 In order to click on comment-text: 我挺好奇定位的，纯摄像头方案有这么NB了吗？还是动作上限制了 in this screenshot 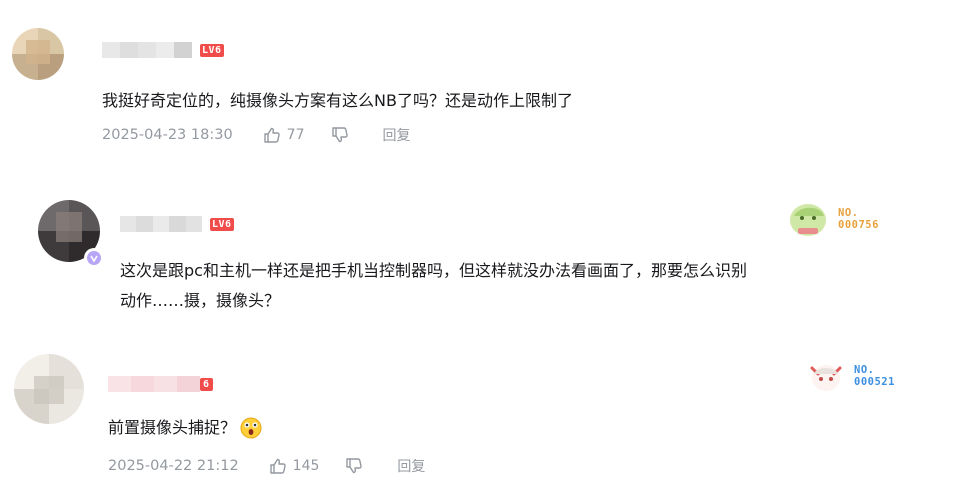, I will do `click(337, 100)`.